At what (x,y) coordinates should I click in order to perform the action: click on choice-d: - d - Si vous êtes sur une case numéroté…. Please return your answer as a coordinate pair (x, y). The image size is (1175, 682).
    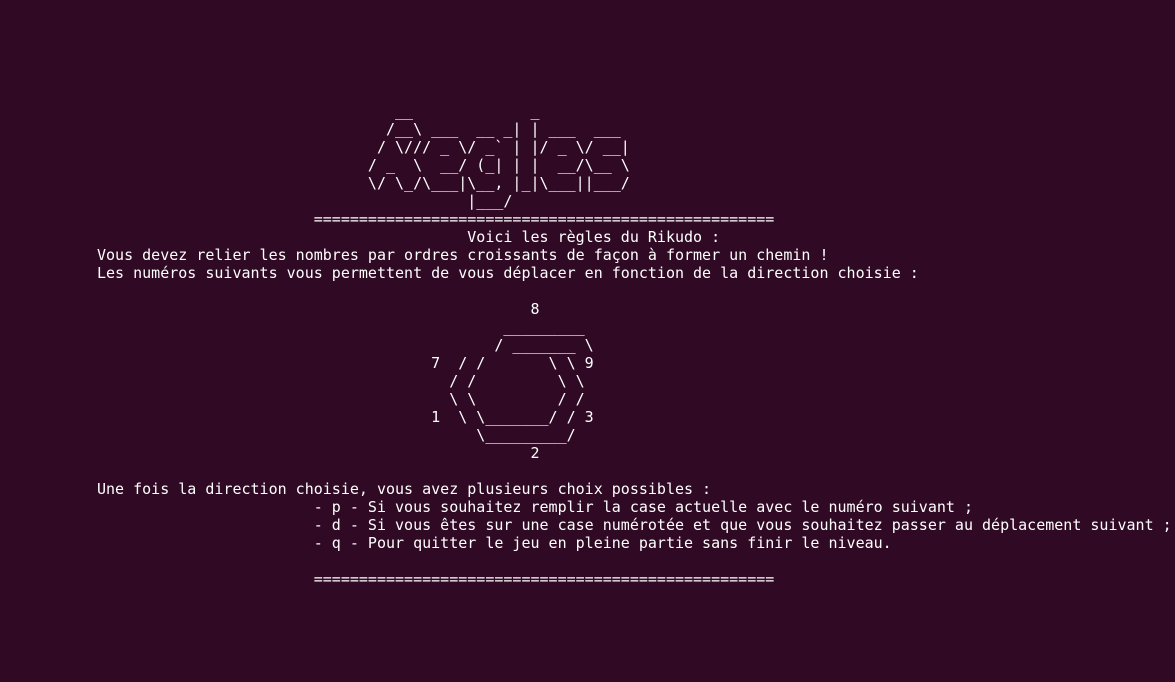
    Looking at the image, I should click on (634, 525).